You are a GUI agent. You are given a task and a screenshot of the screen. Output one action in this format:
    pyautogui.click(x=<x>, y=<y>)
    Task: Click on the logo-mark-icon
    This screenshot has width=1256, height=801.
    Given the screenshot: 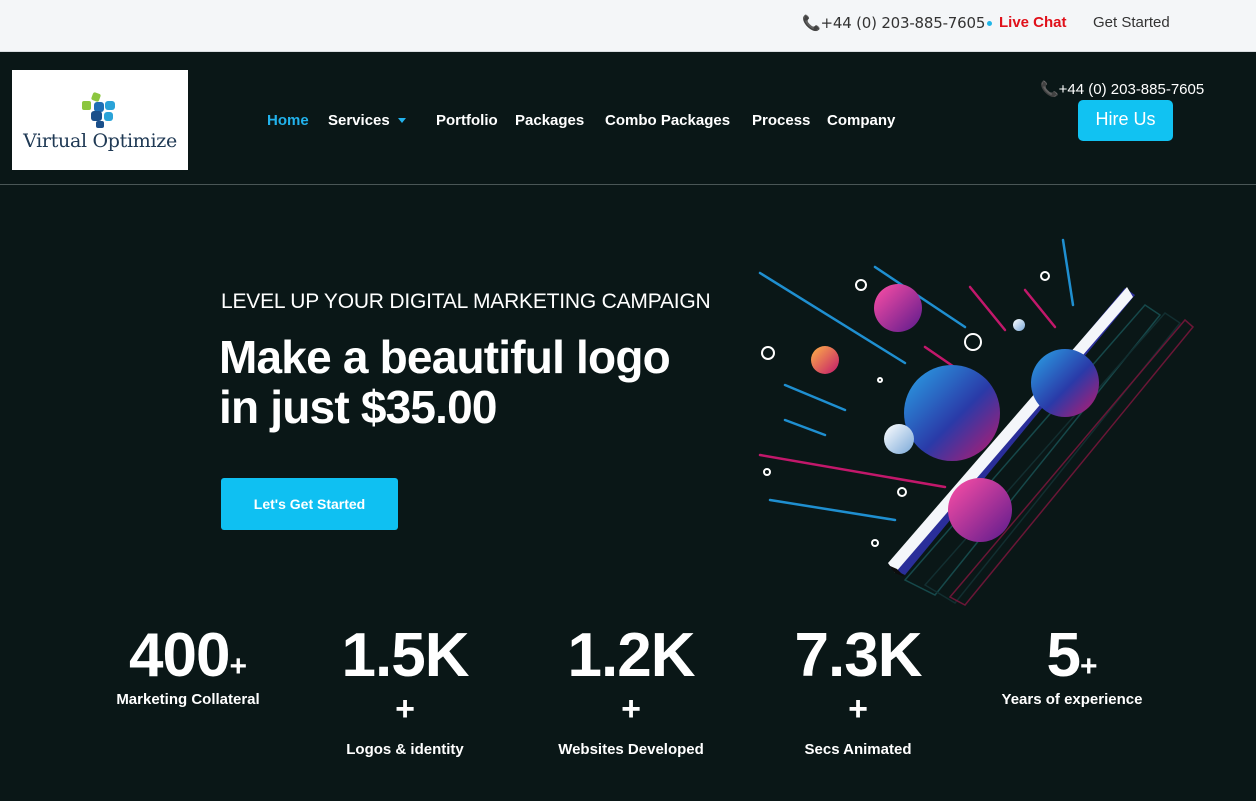 What is the action you would take?
    pyautogui.click(x=98, y=110)
    